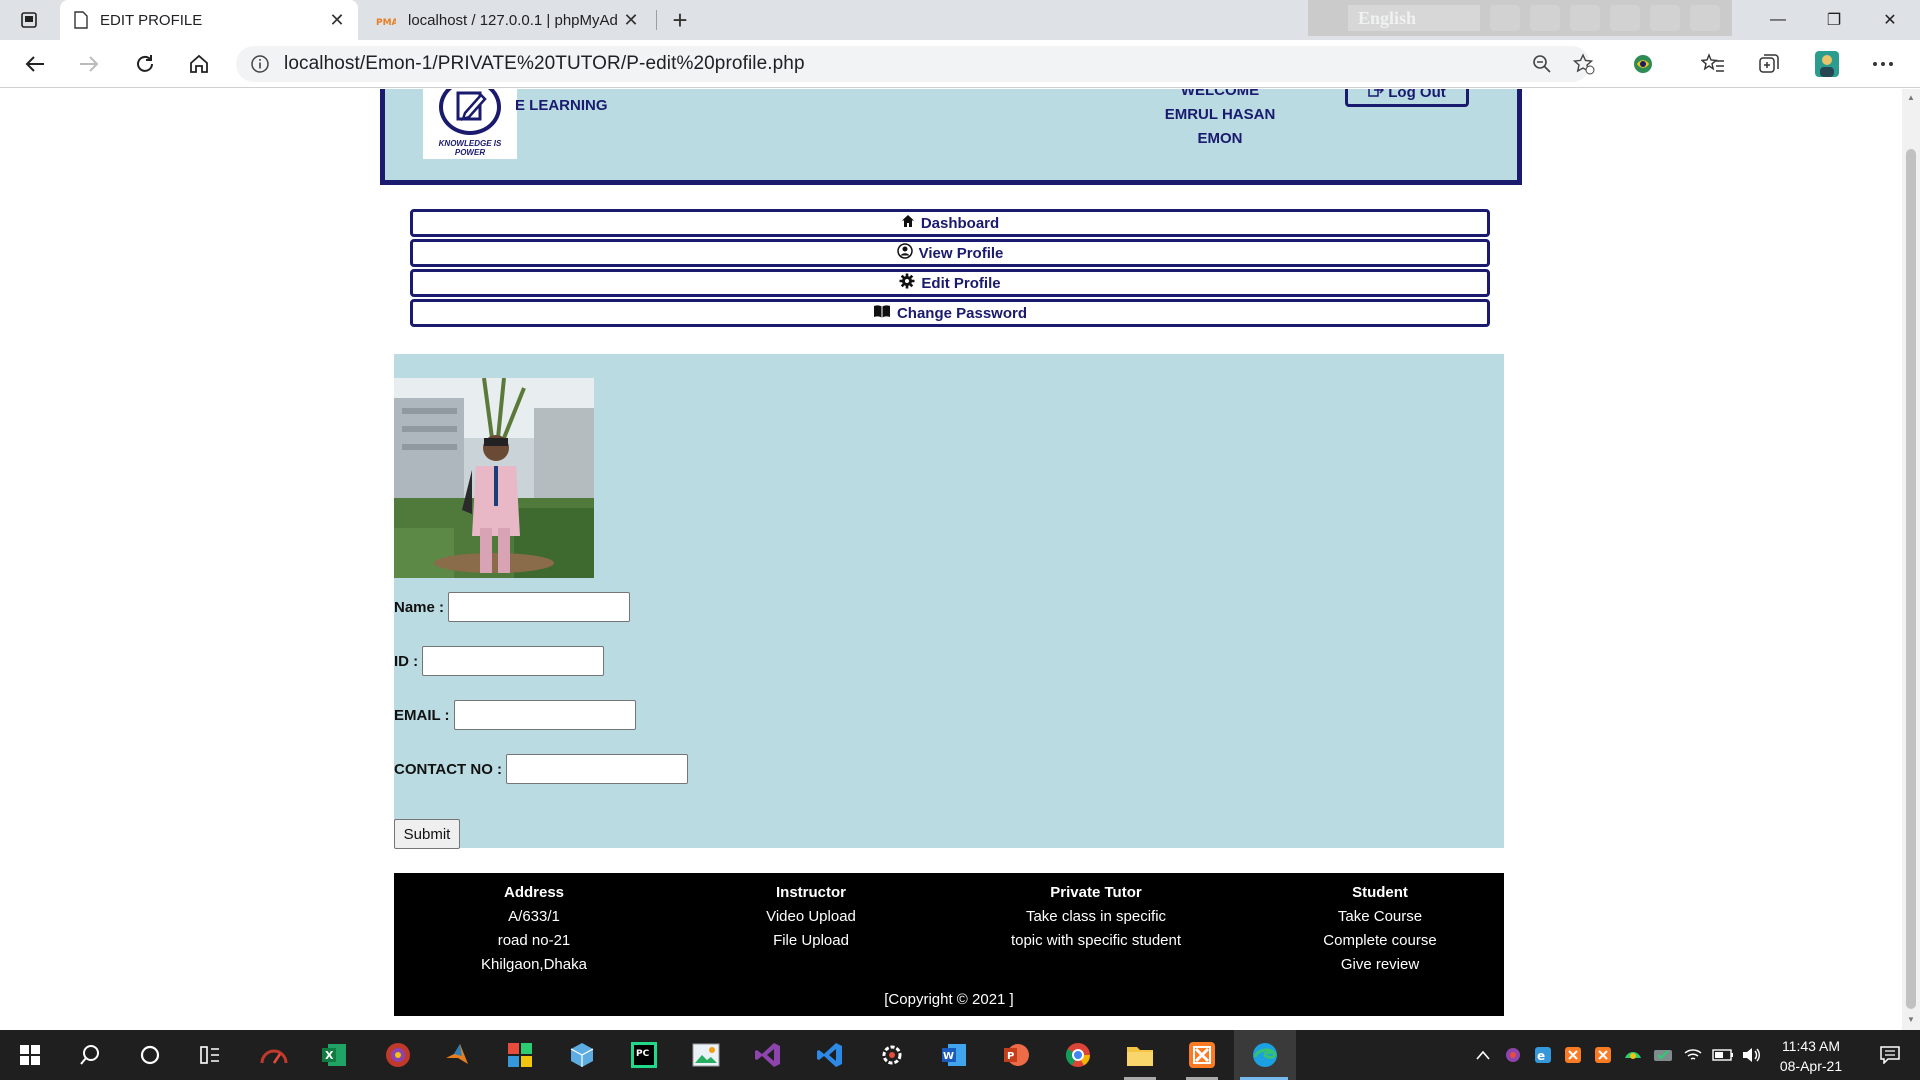 The image size is (1920, 1080). I want to click on refresh-icon, so click(145, 64).